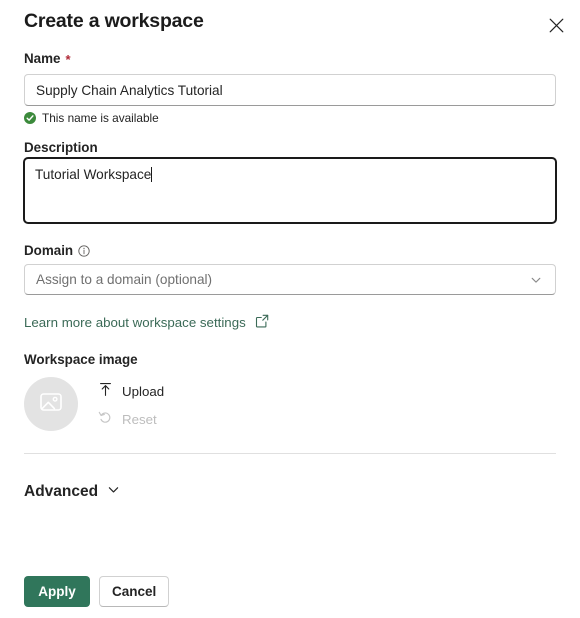  I want to click on upload-image-button: Upload, so click(131, 391).